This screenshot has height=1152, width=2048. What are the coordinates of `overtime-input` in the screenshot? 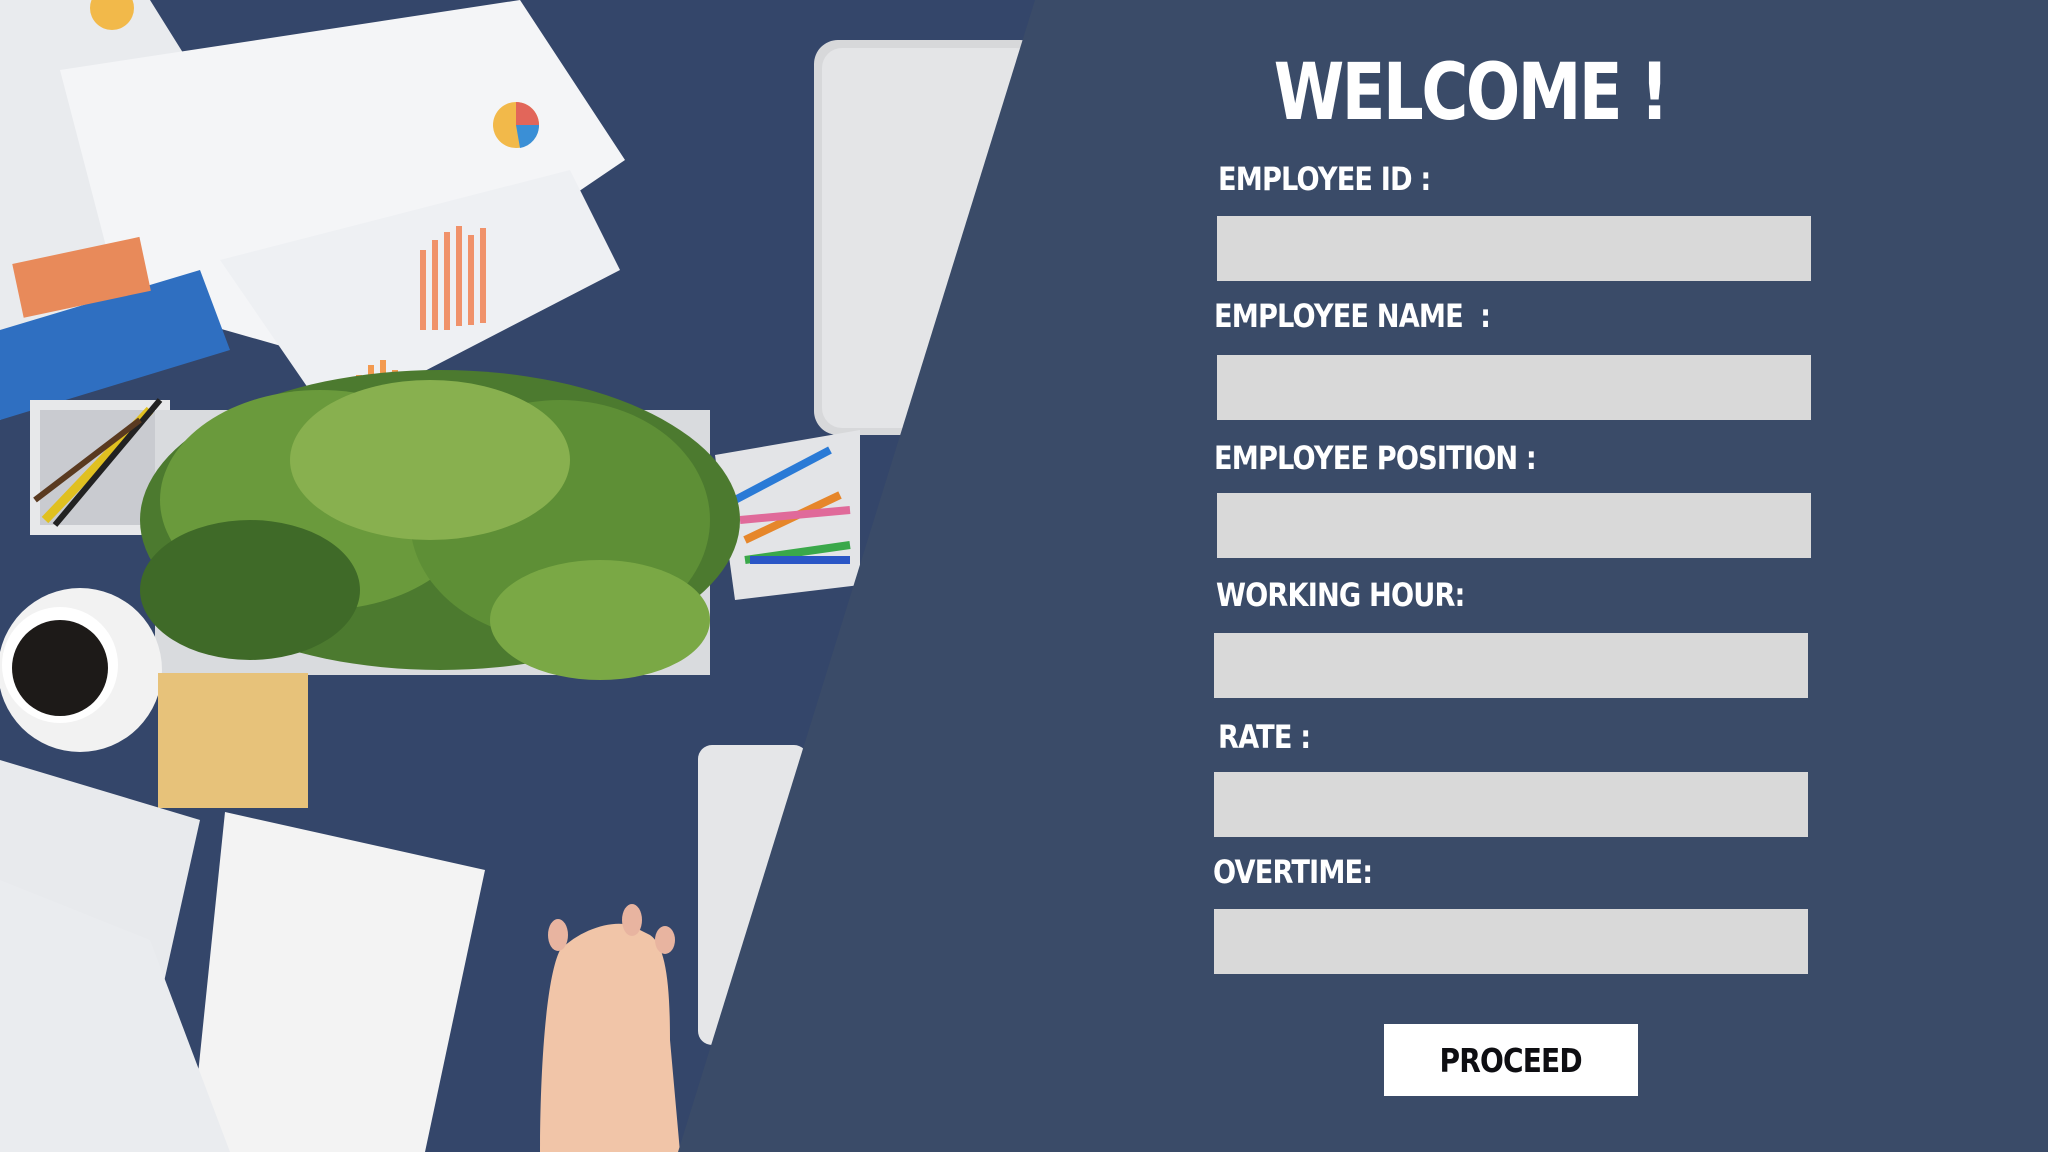 It's located at (1511, 941).